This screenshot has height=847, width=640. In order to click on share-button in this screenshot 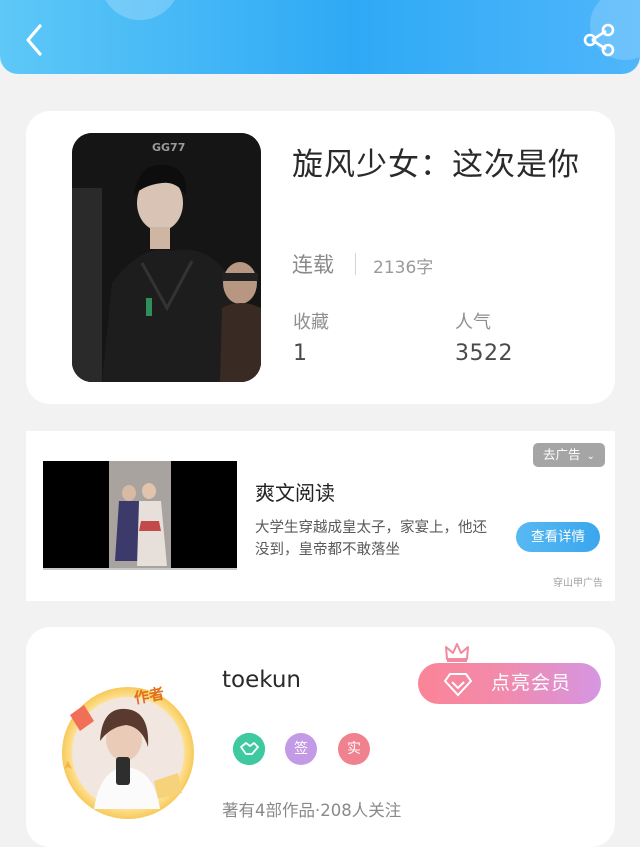, I will do `click(599, 40)`.